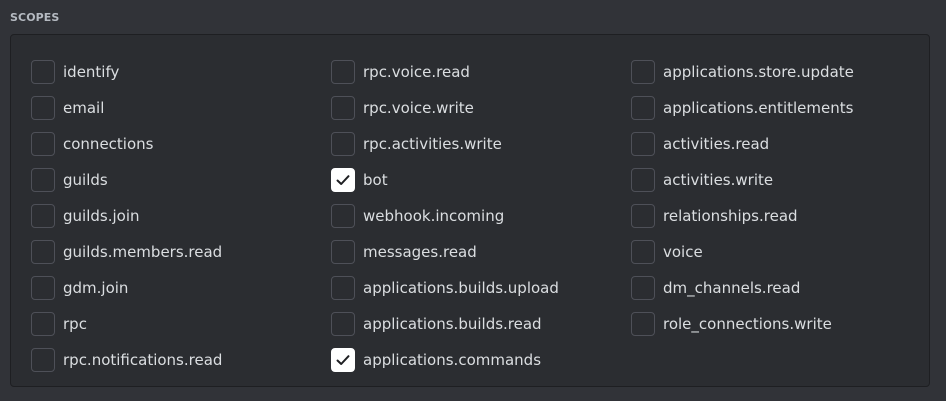 This screenshot has height=401, width=946. I want to click on scope-option-applications-store-update: applications.store.update, so click(742, 72).